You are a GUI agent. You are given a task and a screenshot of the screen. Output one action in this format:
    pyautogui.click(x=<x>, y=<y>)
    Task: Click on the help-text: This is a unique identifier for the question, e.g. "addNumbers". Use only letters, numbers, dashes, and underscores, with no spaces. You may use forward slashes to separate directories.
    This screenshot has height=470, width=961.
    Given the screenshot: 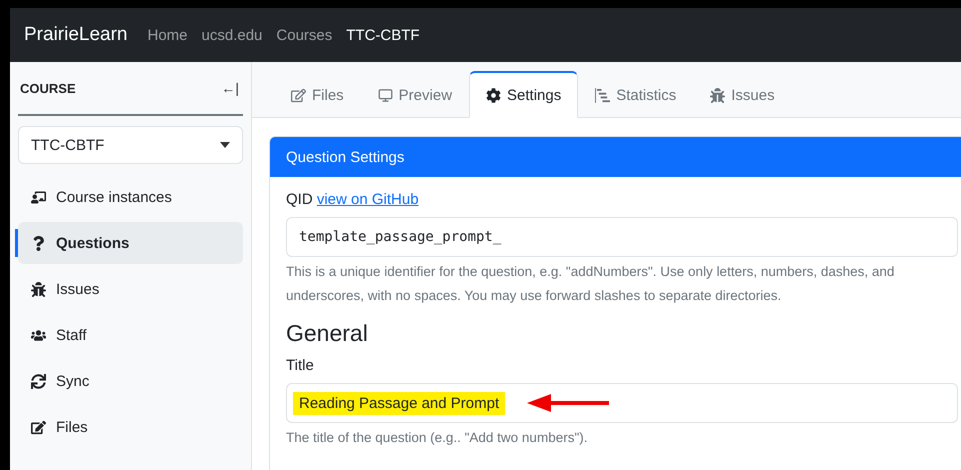 What is the action you would take?
    pyautogui.click(x=591, y=284)
    